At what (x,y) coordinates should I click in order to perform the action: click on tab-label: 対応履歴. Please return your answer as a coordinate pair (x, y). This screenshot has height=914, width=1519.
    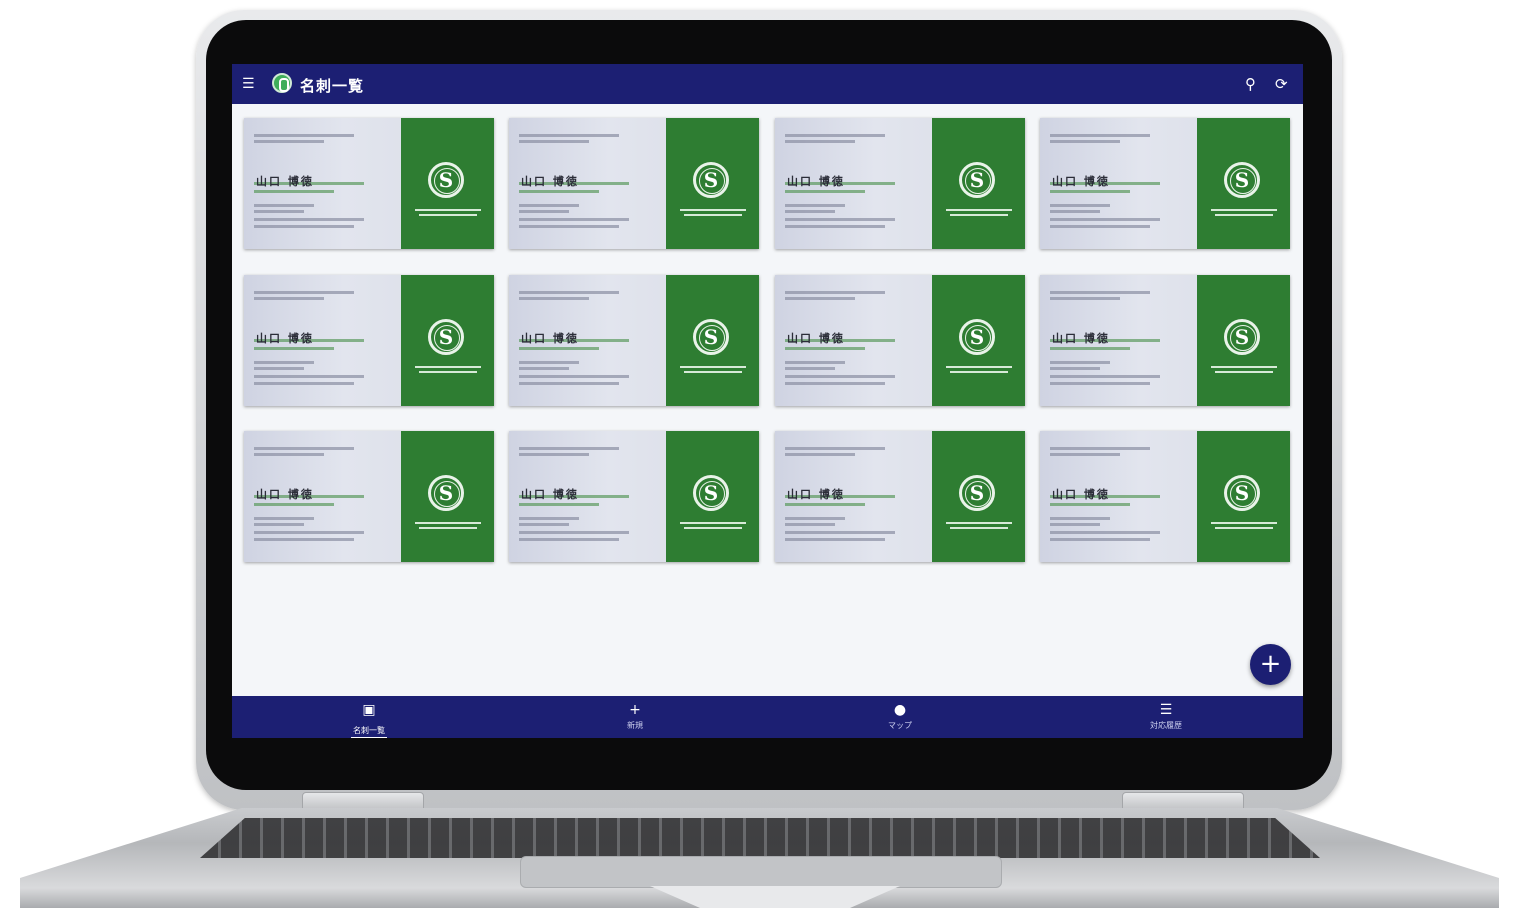
    Looking at the image, I should click on (1166, 725).